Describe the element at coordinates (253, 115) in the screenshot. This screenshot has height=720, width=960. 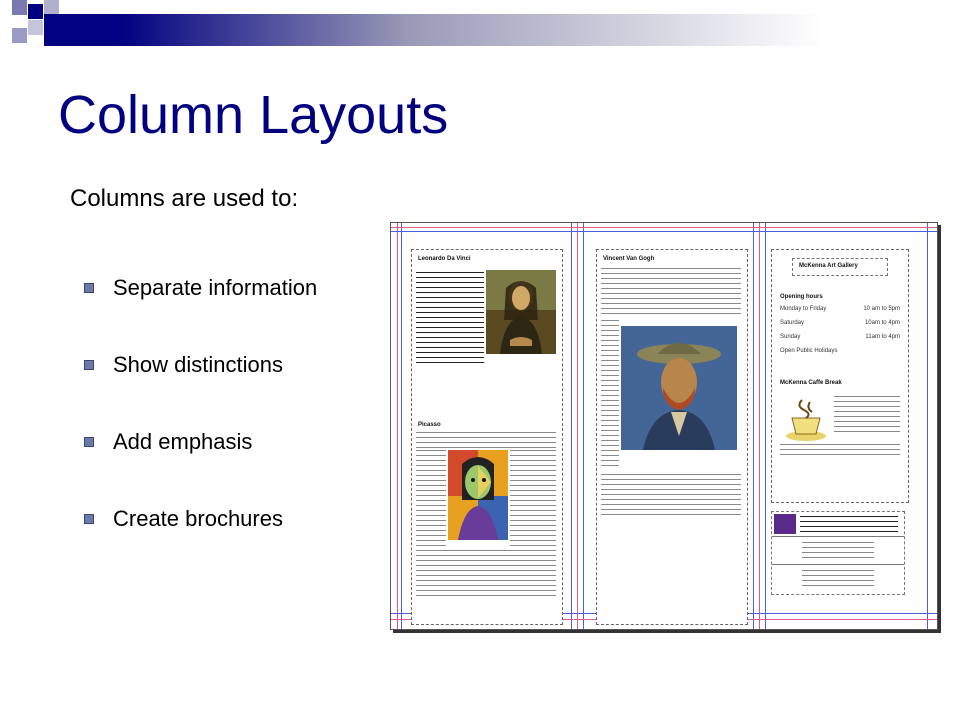
I see `slide-title: Column Layouts` at that location.